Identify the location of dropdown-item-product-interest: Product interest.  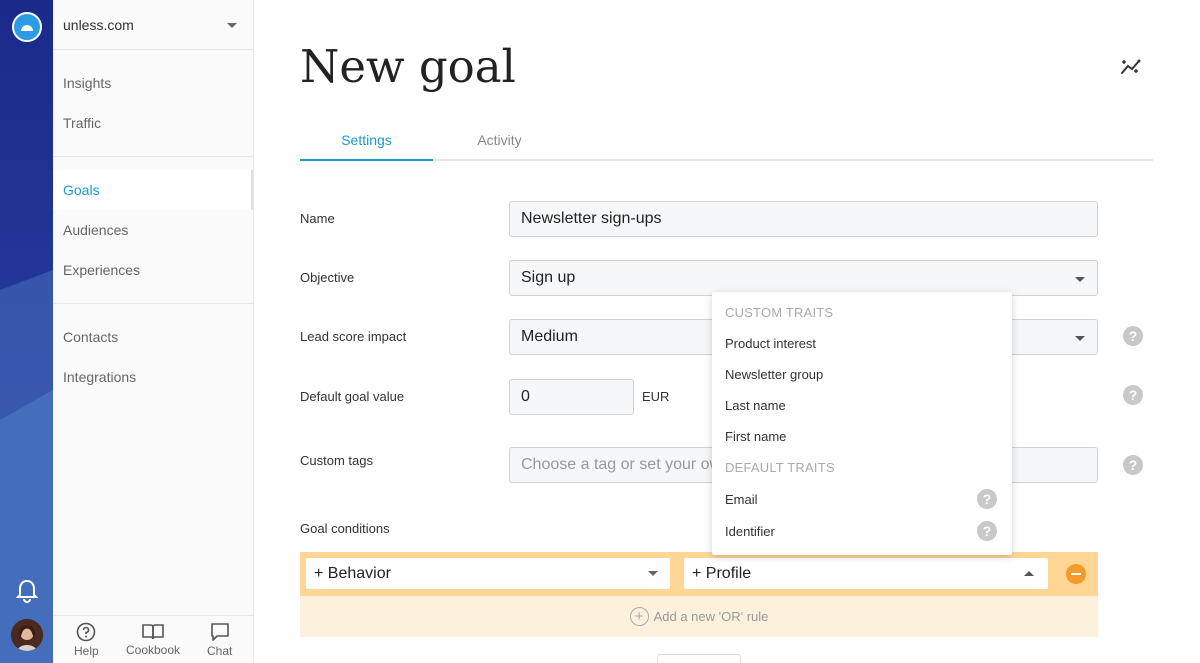
(770, 343).